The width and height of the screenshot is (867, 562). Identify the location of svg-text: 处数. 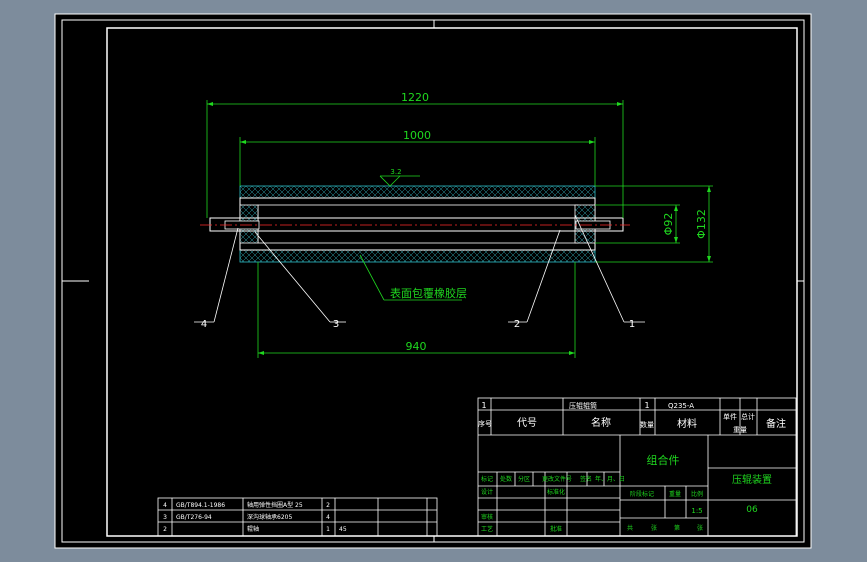
(506, 479).